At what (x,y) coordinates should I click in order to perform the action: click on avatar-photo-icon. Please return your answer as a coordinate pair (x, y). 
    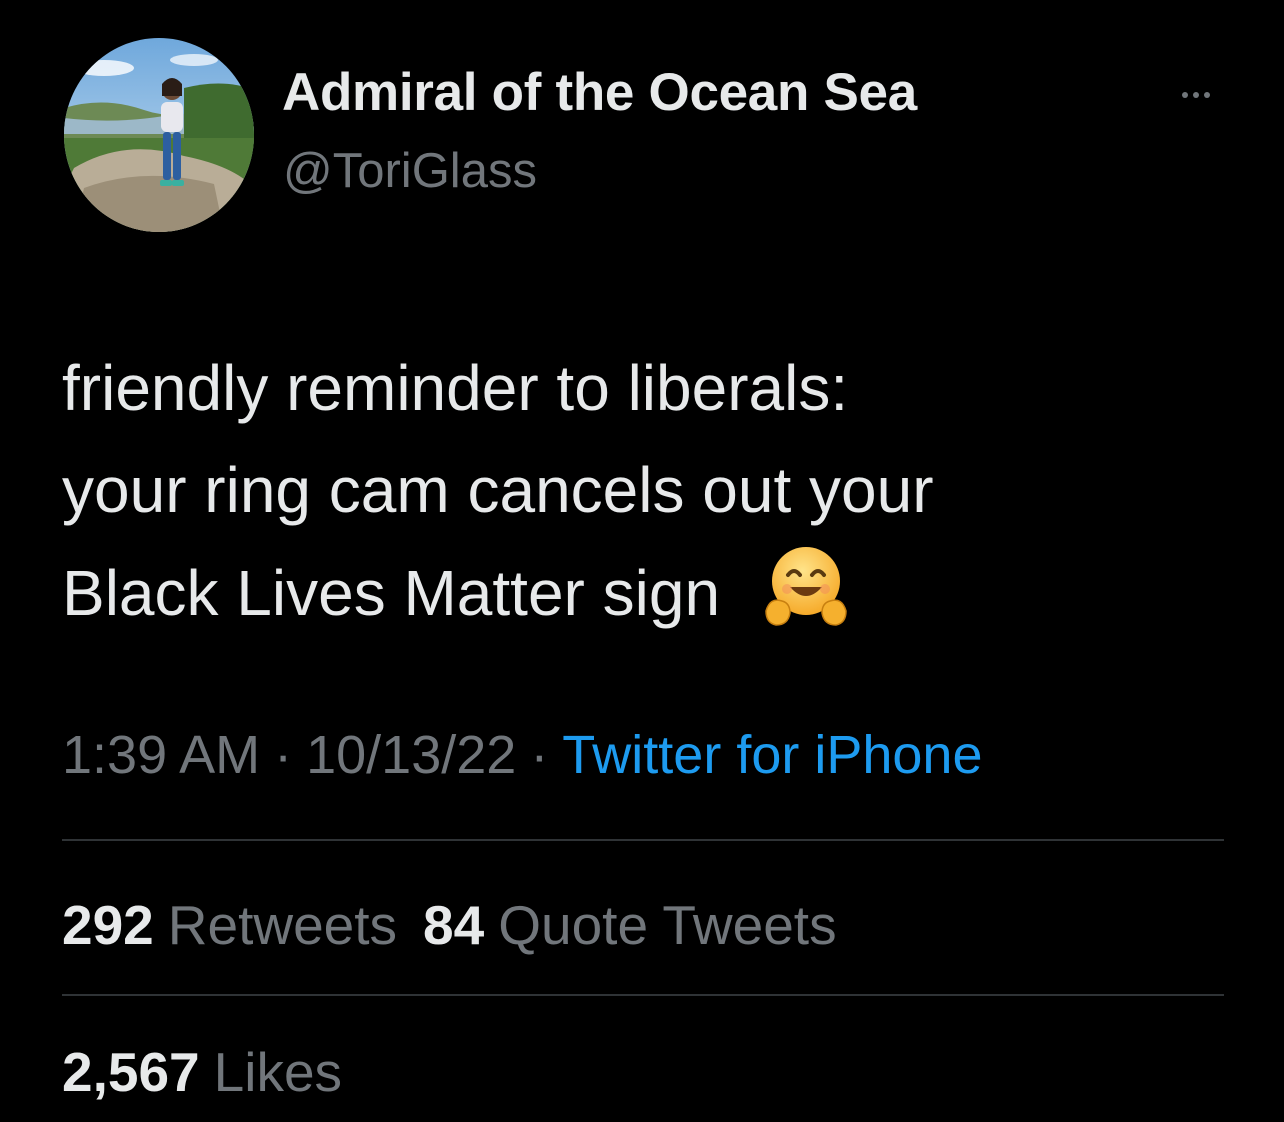
    Looking at the image, I should click on (159, 135).